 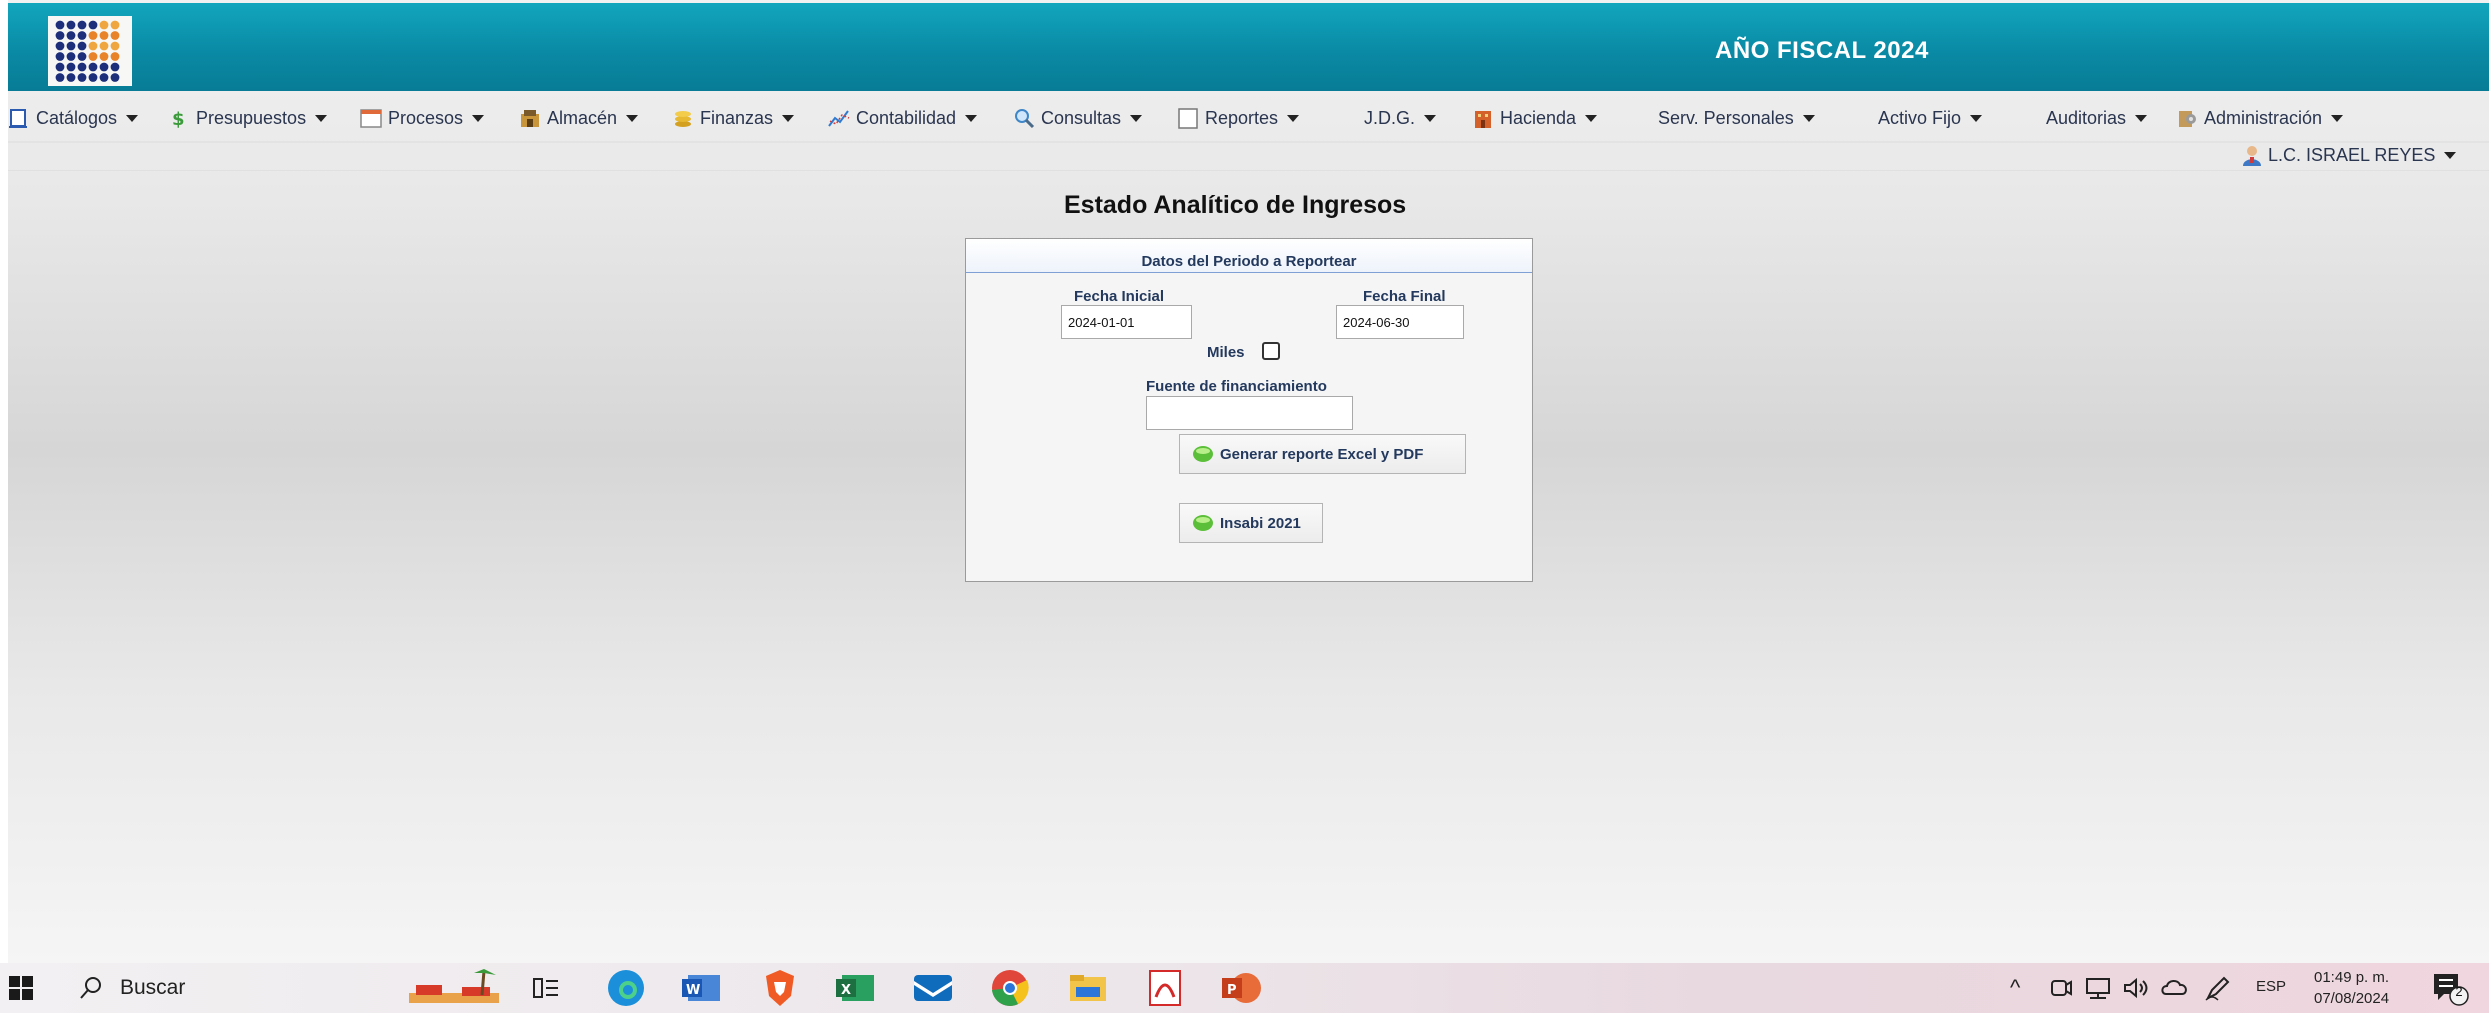 I want to click on acrobat-app, so click(x=1165, y=988).